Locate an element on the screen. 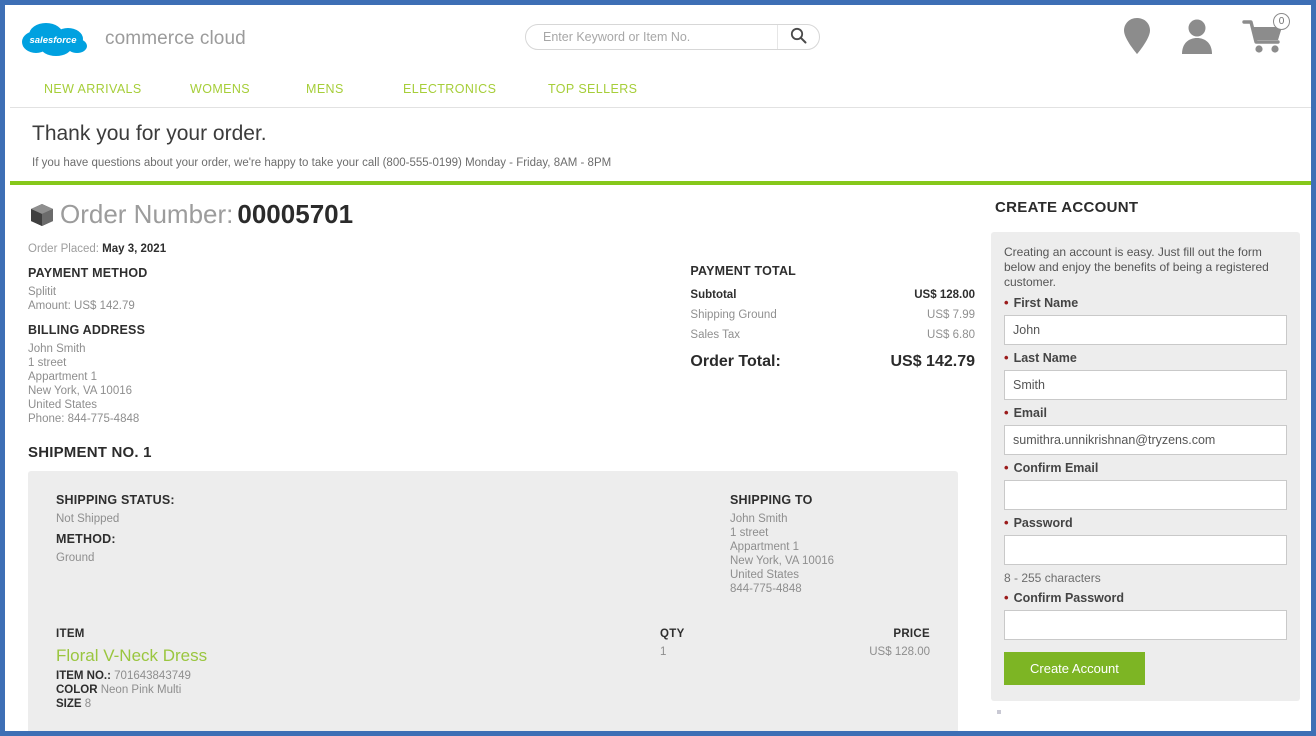 The width and height of the screenshot is (1316, 736). total-row-value: US$ 6.80 is located at coordinates (951, 335).